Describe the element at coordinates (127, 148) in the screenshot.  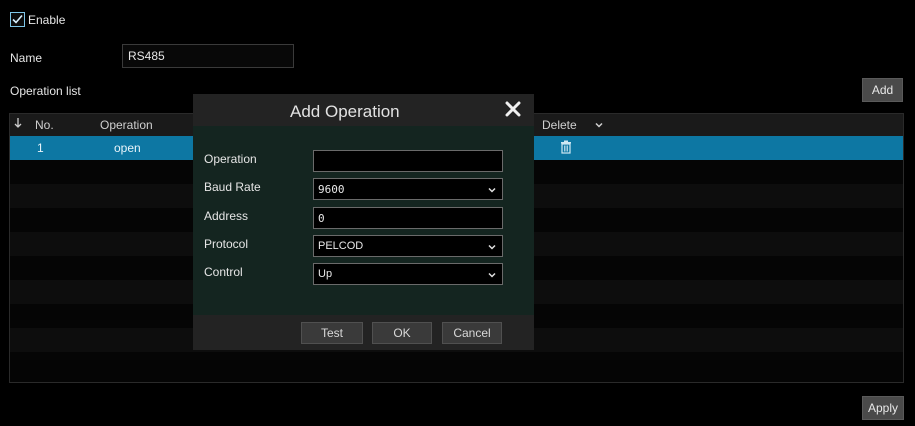
I see `row-operation: open` at that location.